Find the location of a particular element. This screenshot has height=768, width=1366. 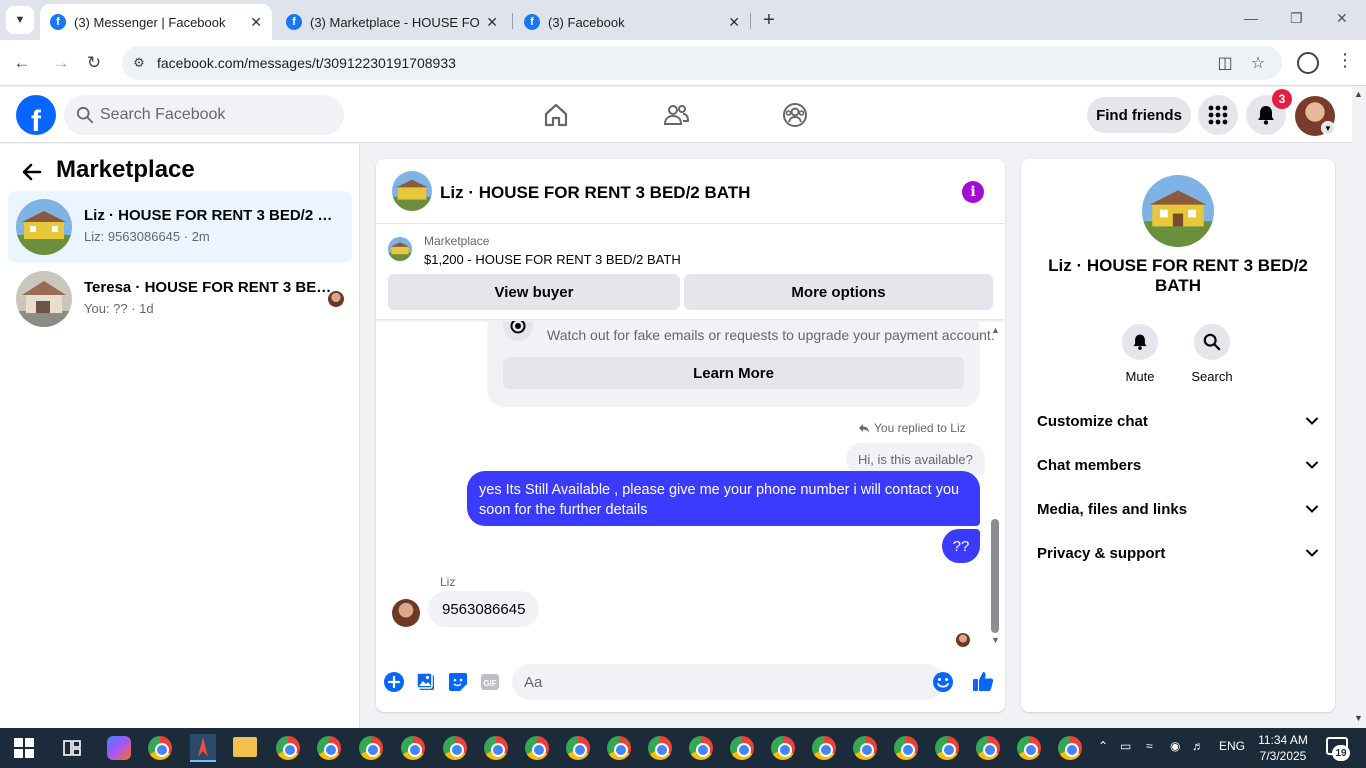

gif-icon: GIF is located at coordinates (490, 682).